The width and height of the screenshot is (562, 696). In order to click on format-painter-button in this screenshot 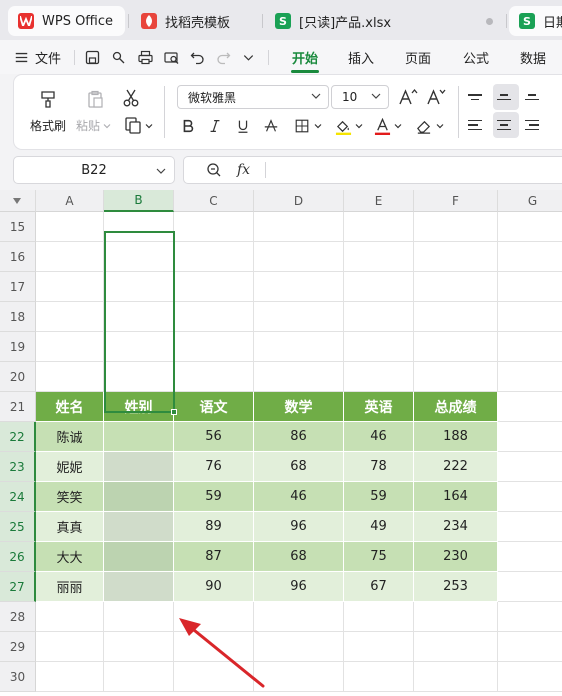, I will do `click(48, 99)`.